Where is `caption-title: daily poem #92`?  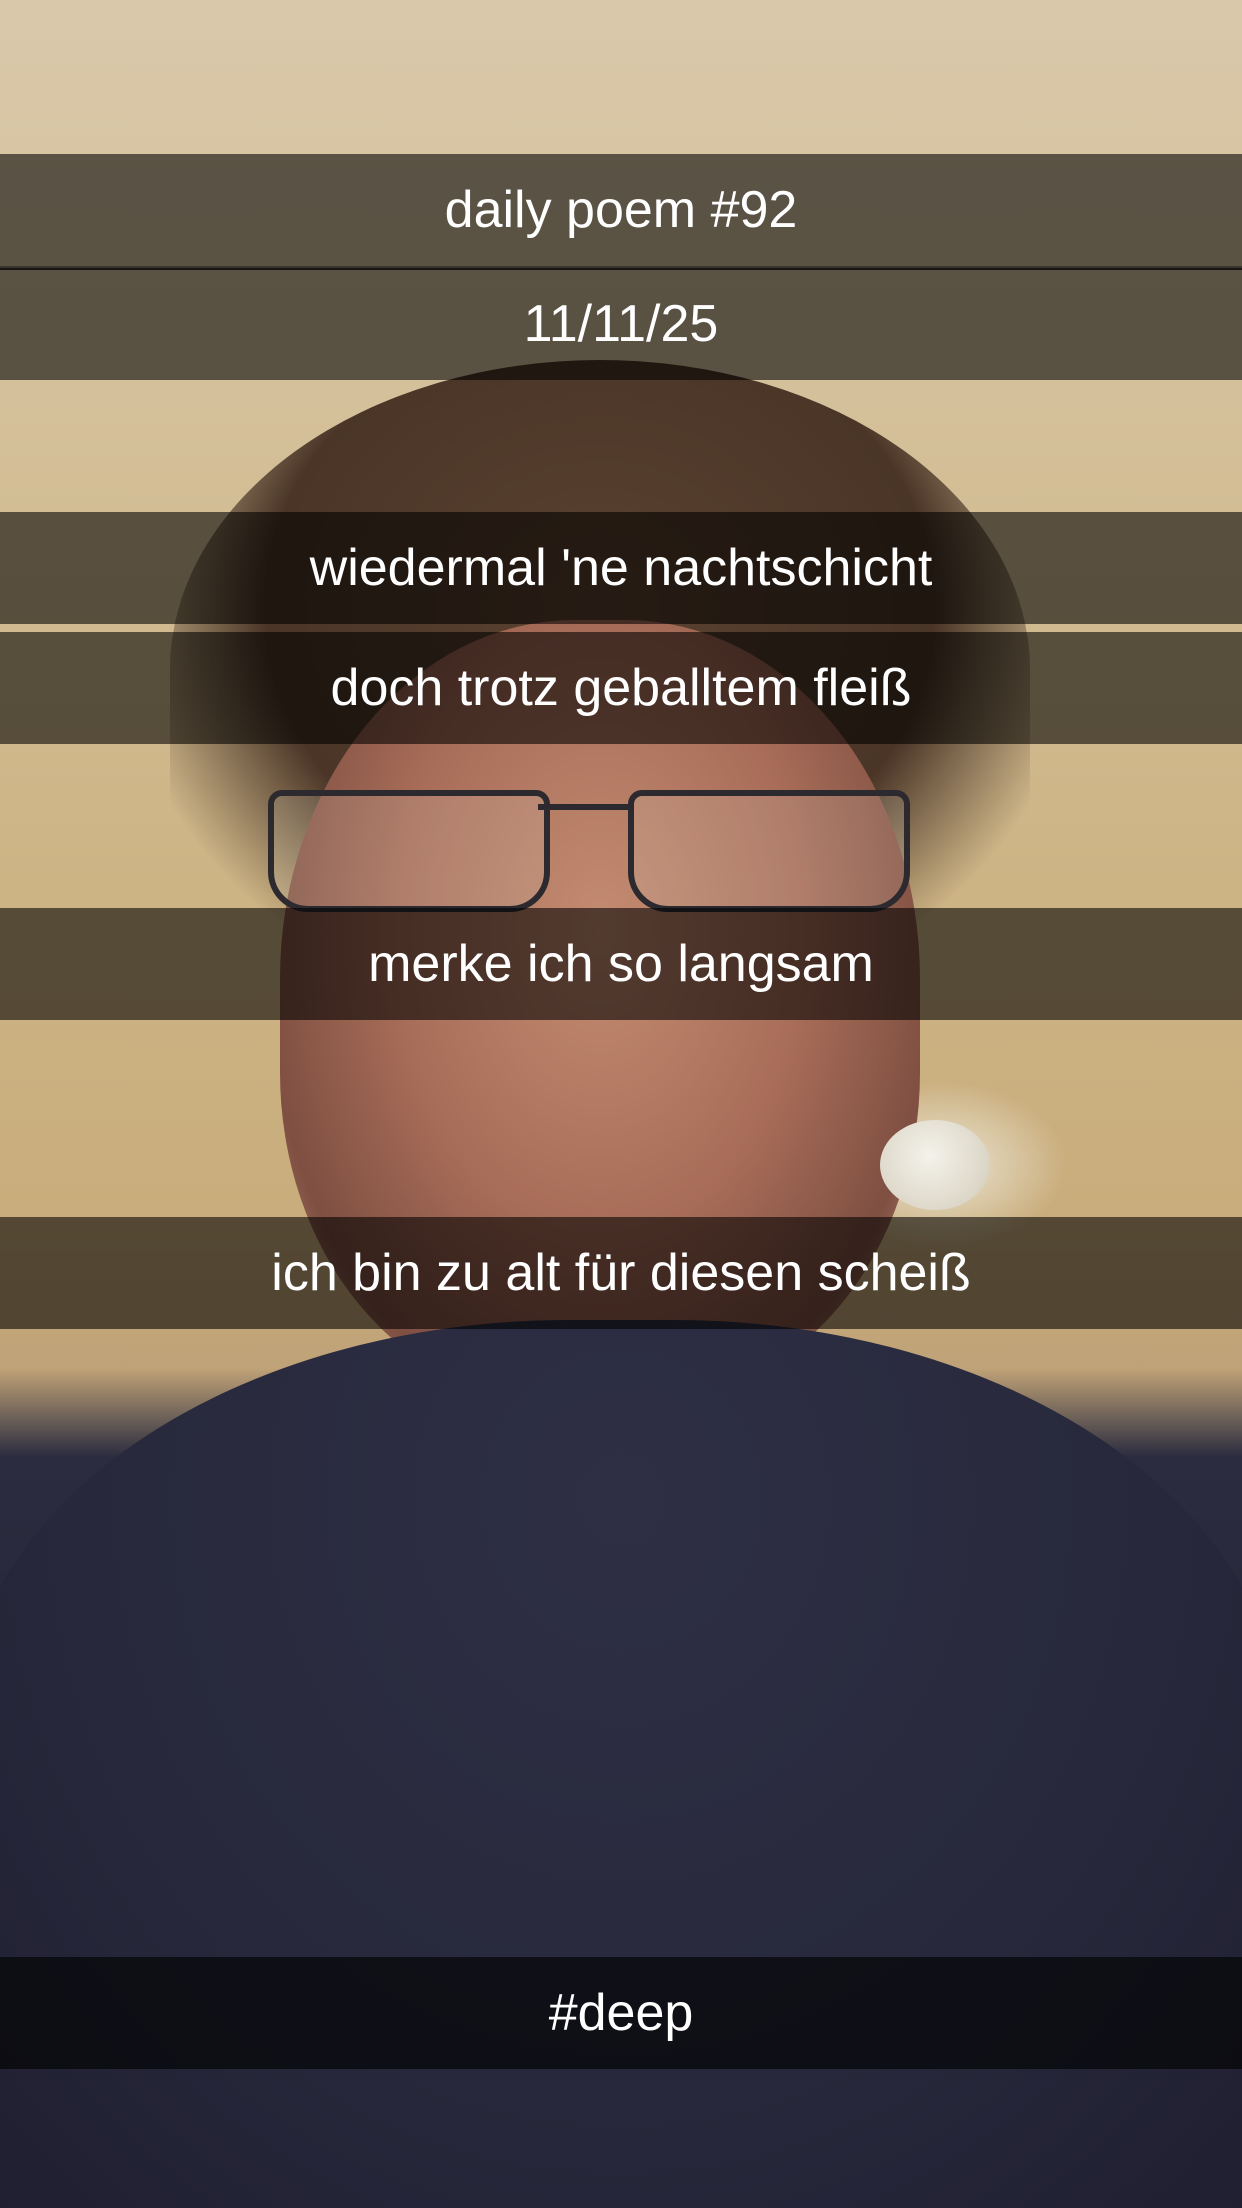
caption-title: daily poem #92 is located at coordinates (621, 212).